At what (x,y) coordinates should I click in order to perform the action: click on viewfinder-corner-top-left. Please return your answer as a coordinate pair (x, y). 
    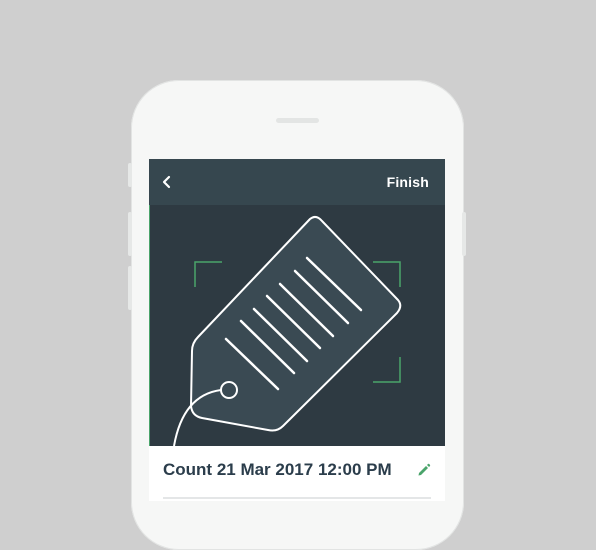
    Looking at the image, I should click on (208, 274).